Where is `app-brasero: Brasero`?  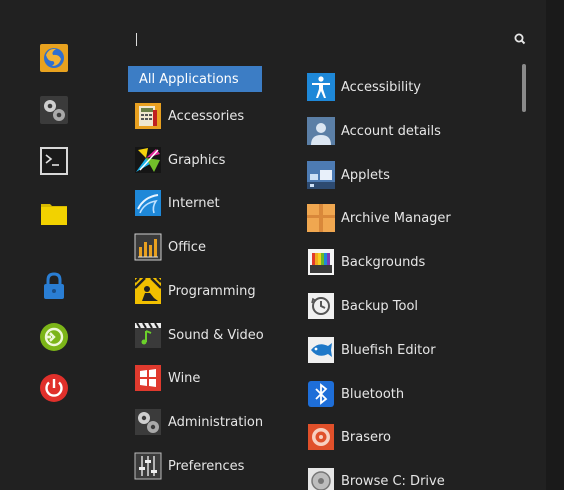
app-brasero: Brasero is located at coordinates (348, 437).